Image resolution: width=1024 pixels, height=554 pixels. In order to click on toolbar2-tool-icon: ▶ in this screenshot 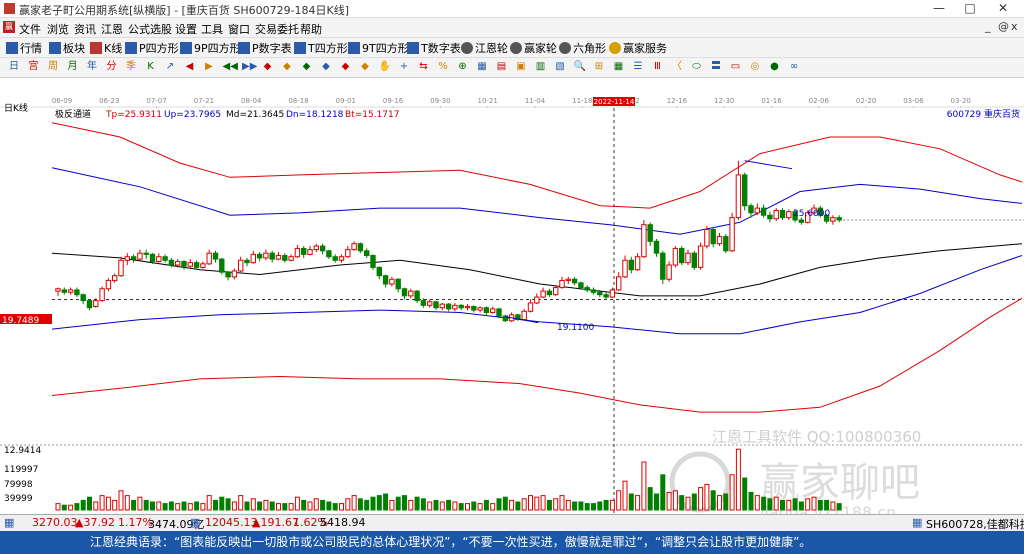, I will do `click(209, 67)`.